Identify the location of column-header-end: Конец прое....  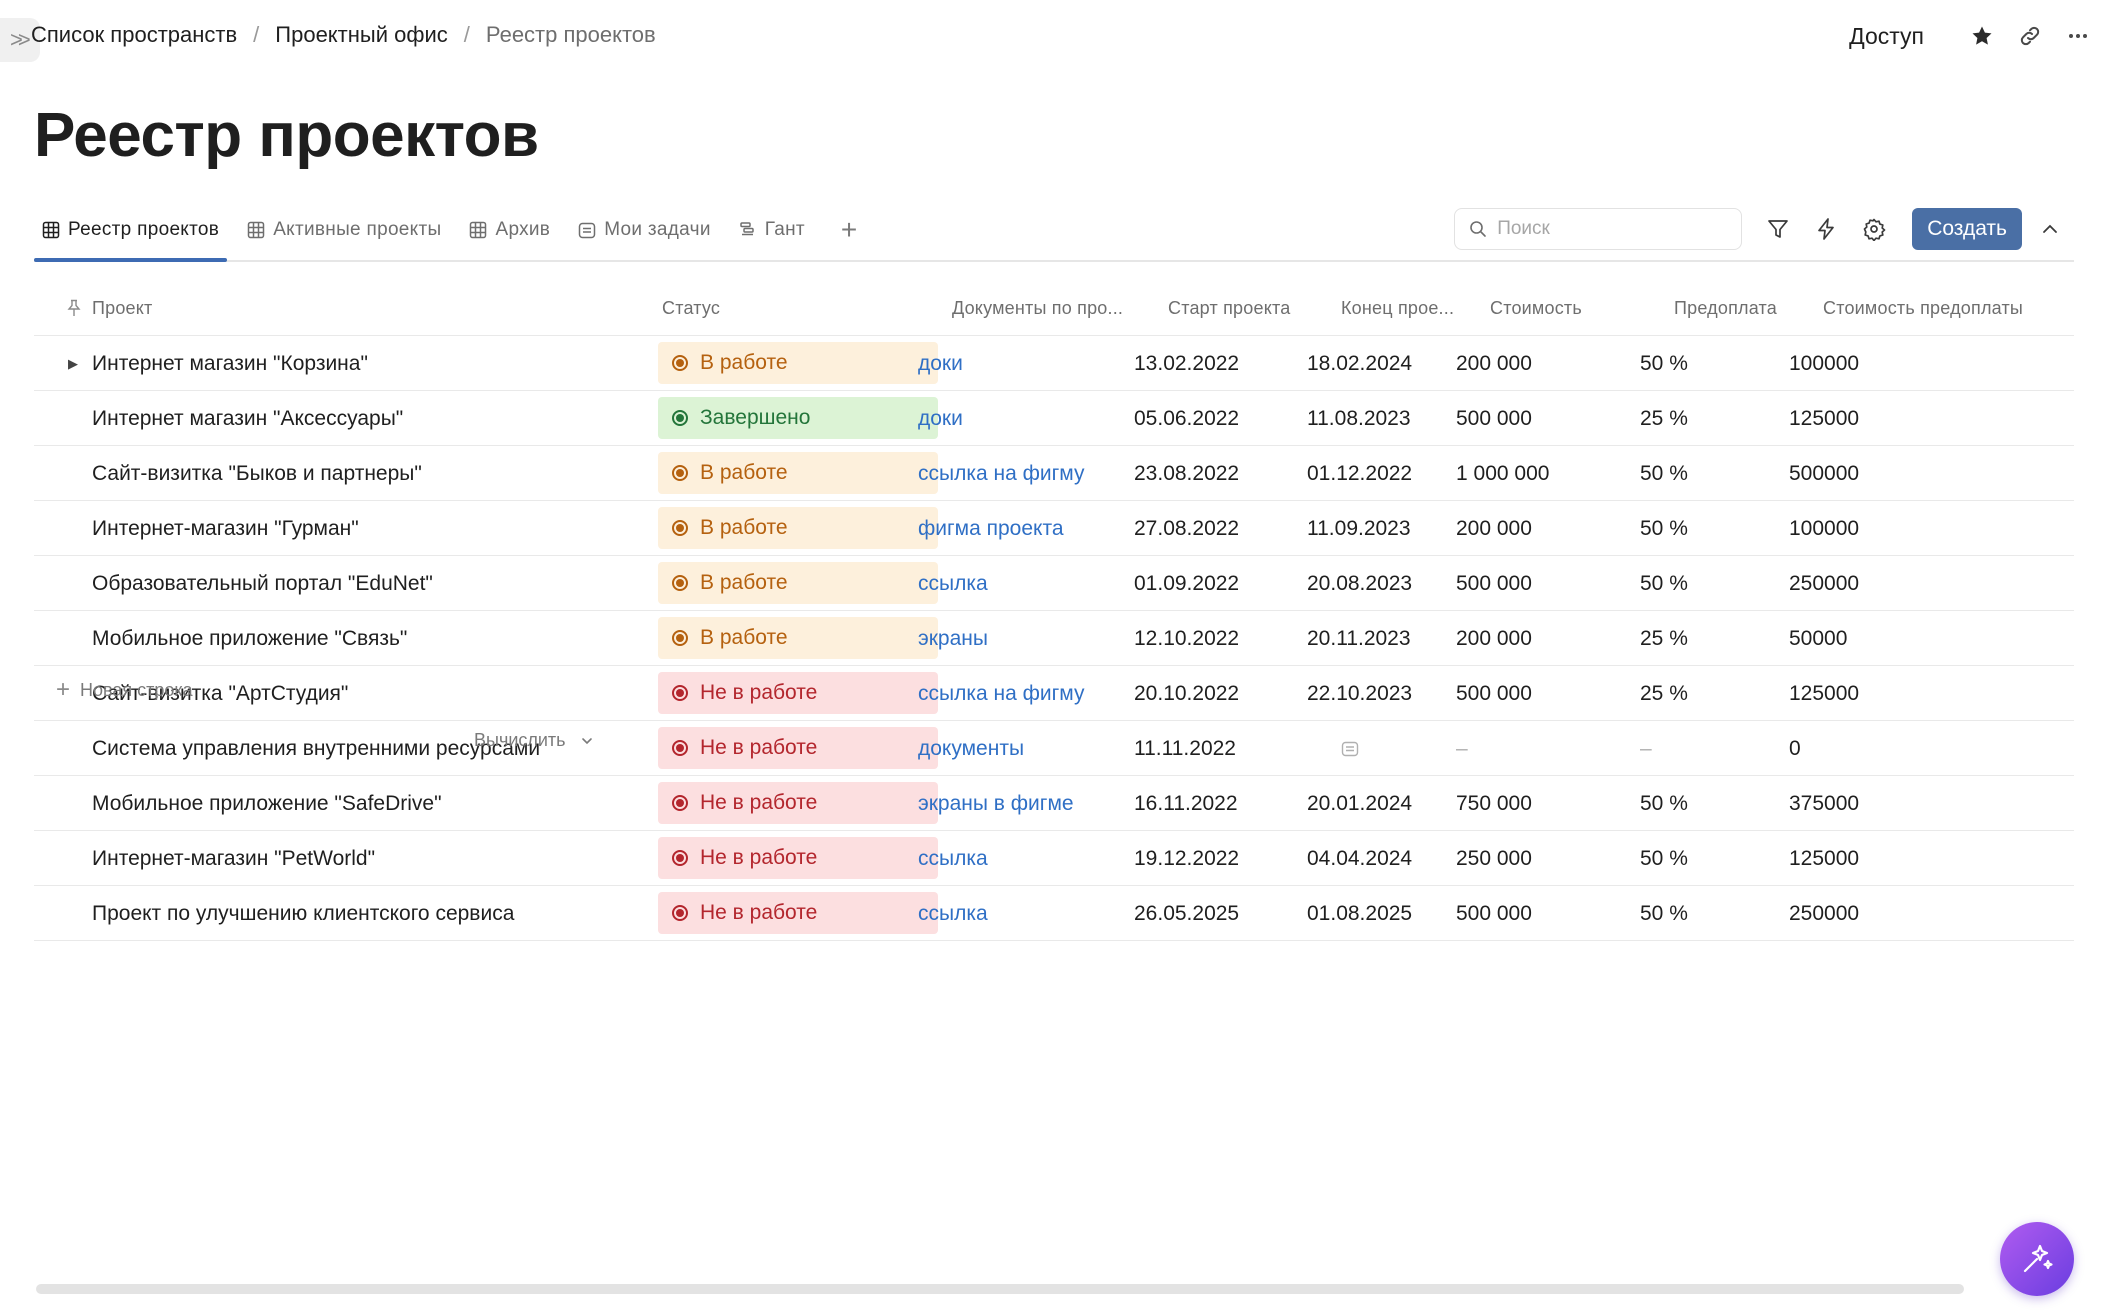
(1397, 308).